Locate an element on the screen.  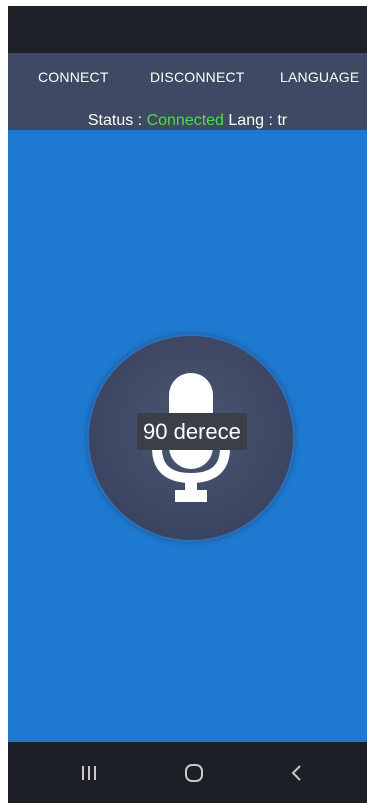
recent-apps-icon is located at coordinates (89, 772).